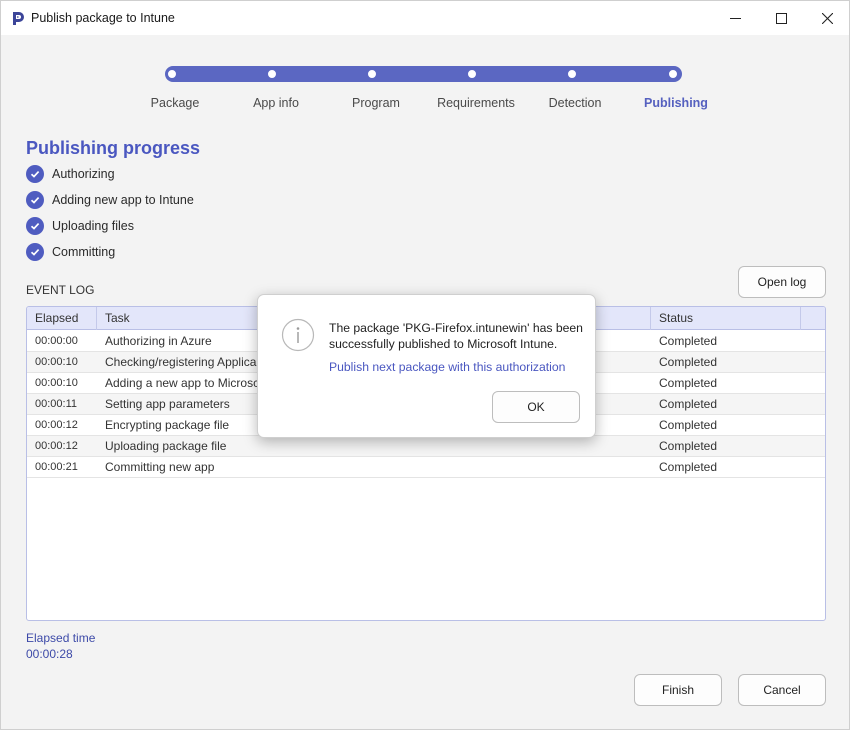  I want to click on cell-elapsed: 00:00:11, so click(56, 404).